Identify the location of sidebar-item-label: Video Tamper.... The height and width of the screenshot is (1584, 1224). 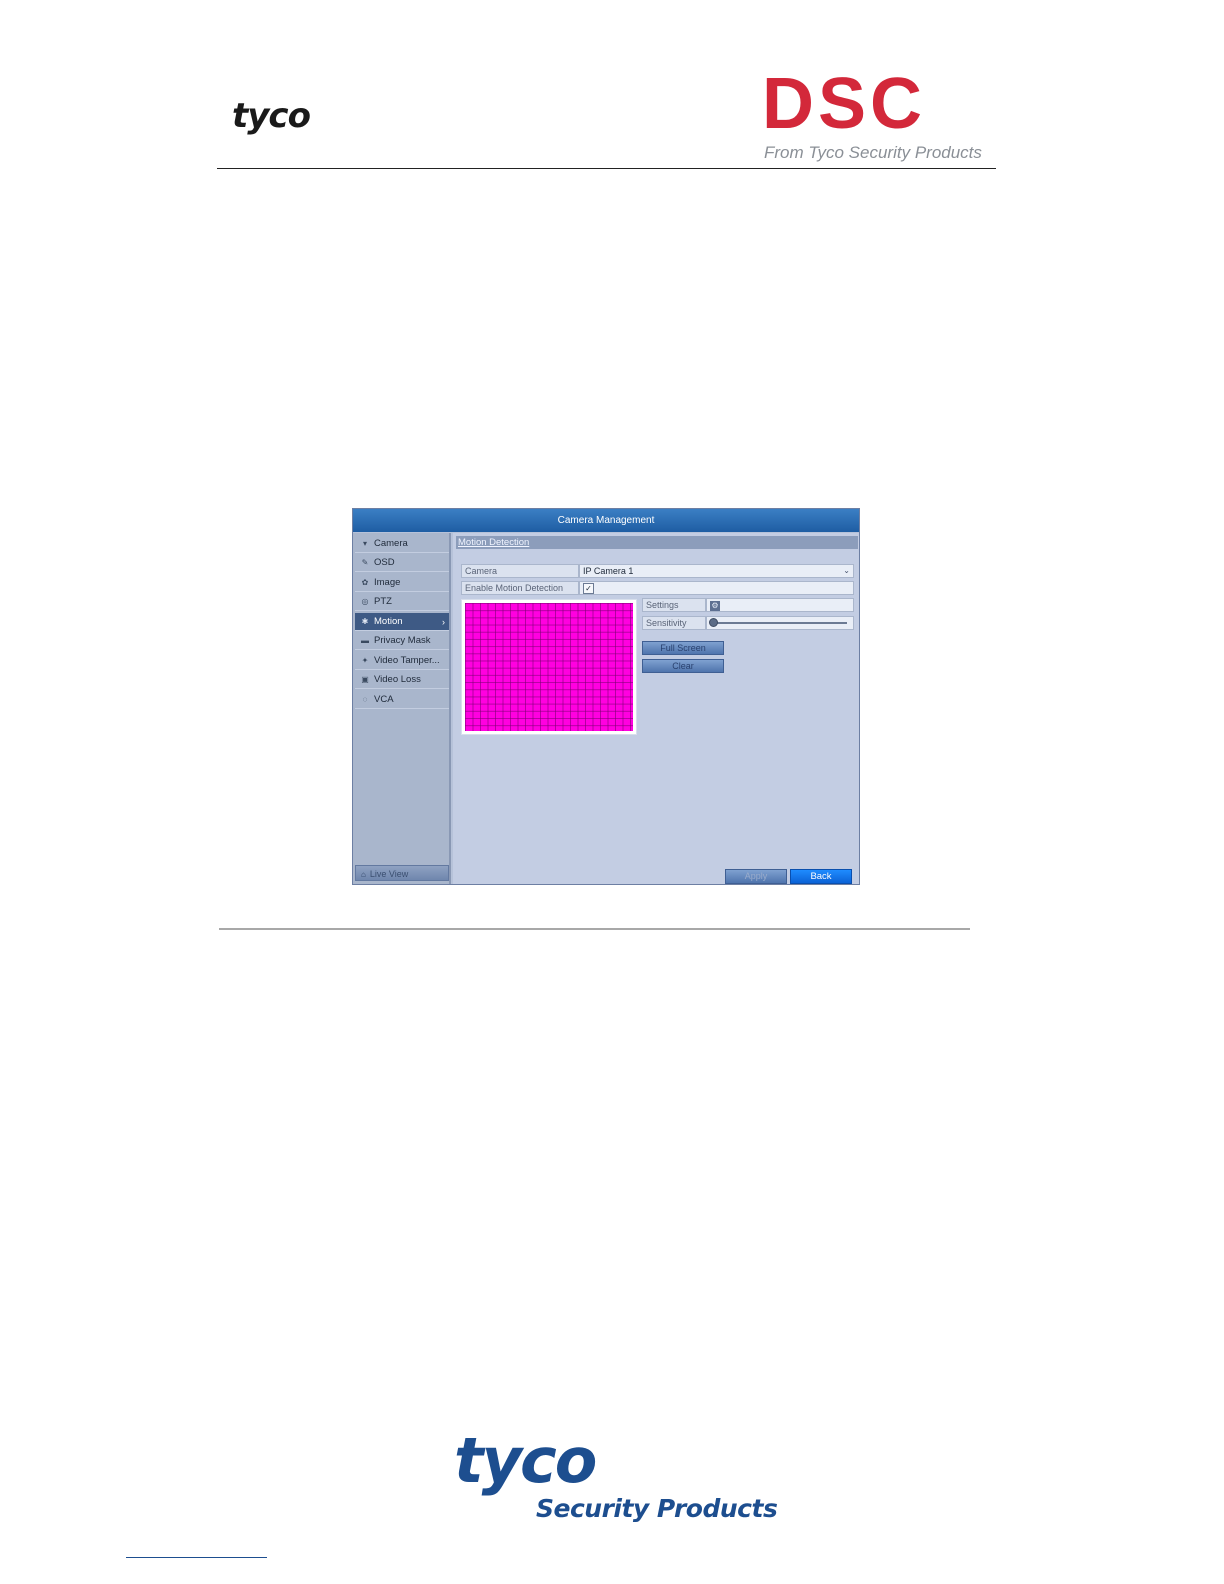
(407, 660).